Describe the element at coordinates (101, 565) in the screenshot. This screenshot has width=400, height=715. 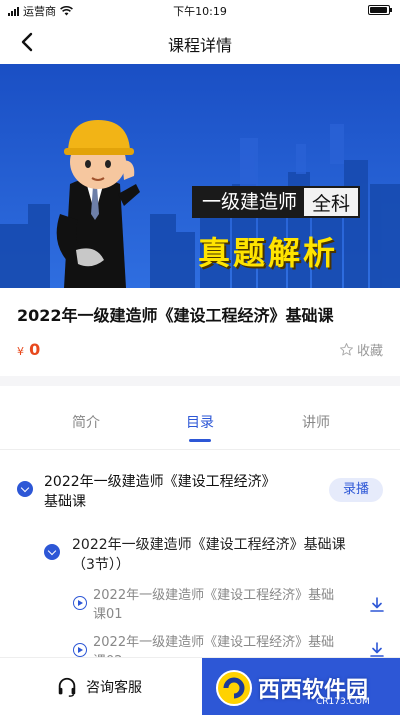
I see `section-title-line2: （3节））` at that location.